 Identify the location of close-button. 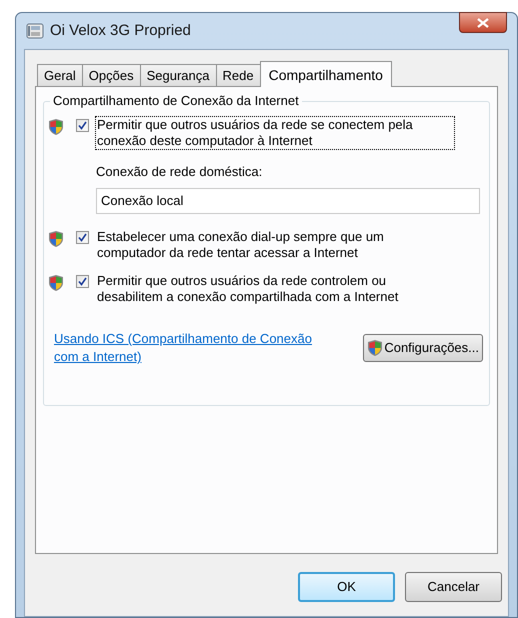
(483, 22).